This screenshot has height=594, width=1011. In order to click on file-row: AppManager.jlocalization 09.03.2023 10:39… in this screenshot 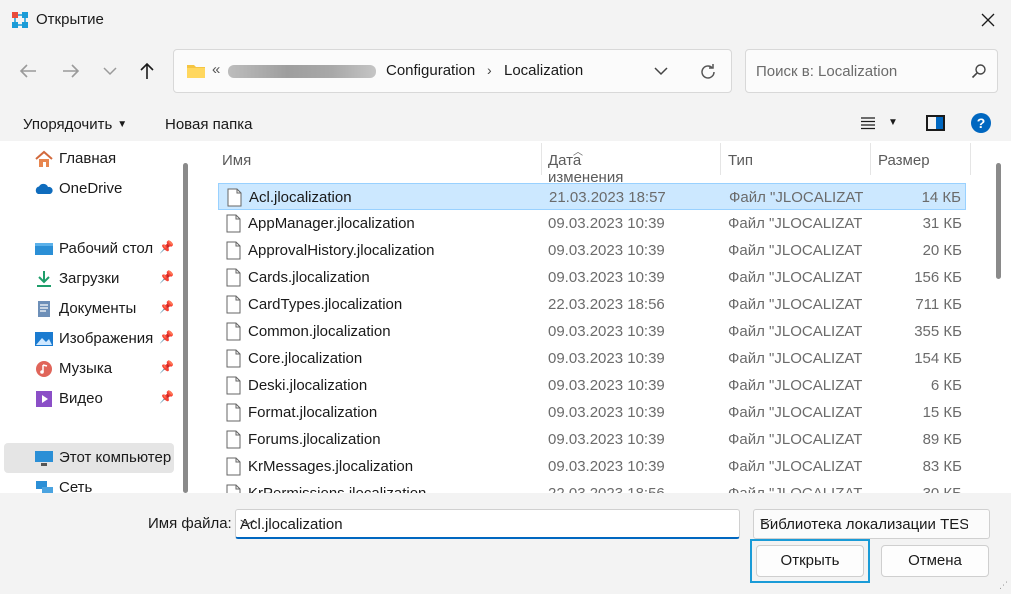, I will do `click(592, 223)`.